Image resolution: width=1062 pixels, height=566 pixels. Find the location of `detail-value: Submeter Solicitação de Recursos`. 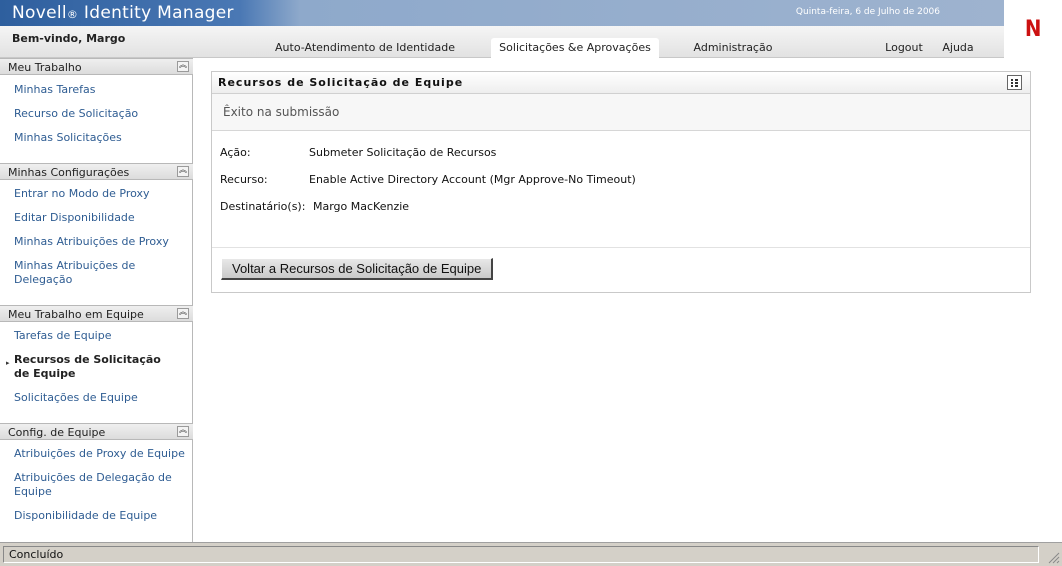

detail-value: Submeter Solicitação de Recursos is located at coordinates (403, 152).